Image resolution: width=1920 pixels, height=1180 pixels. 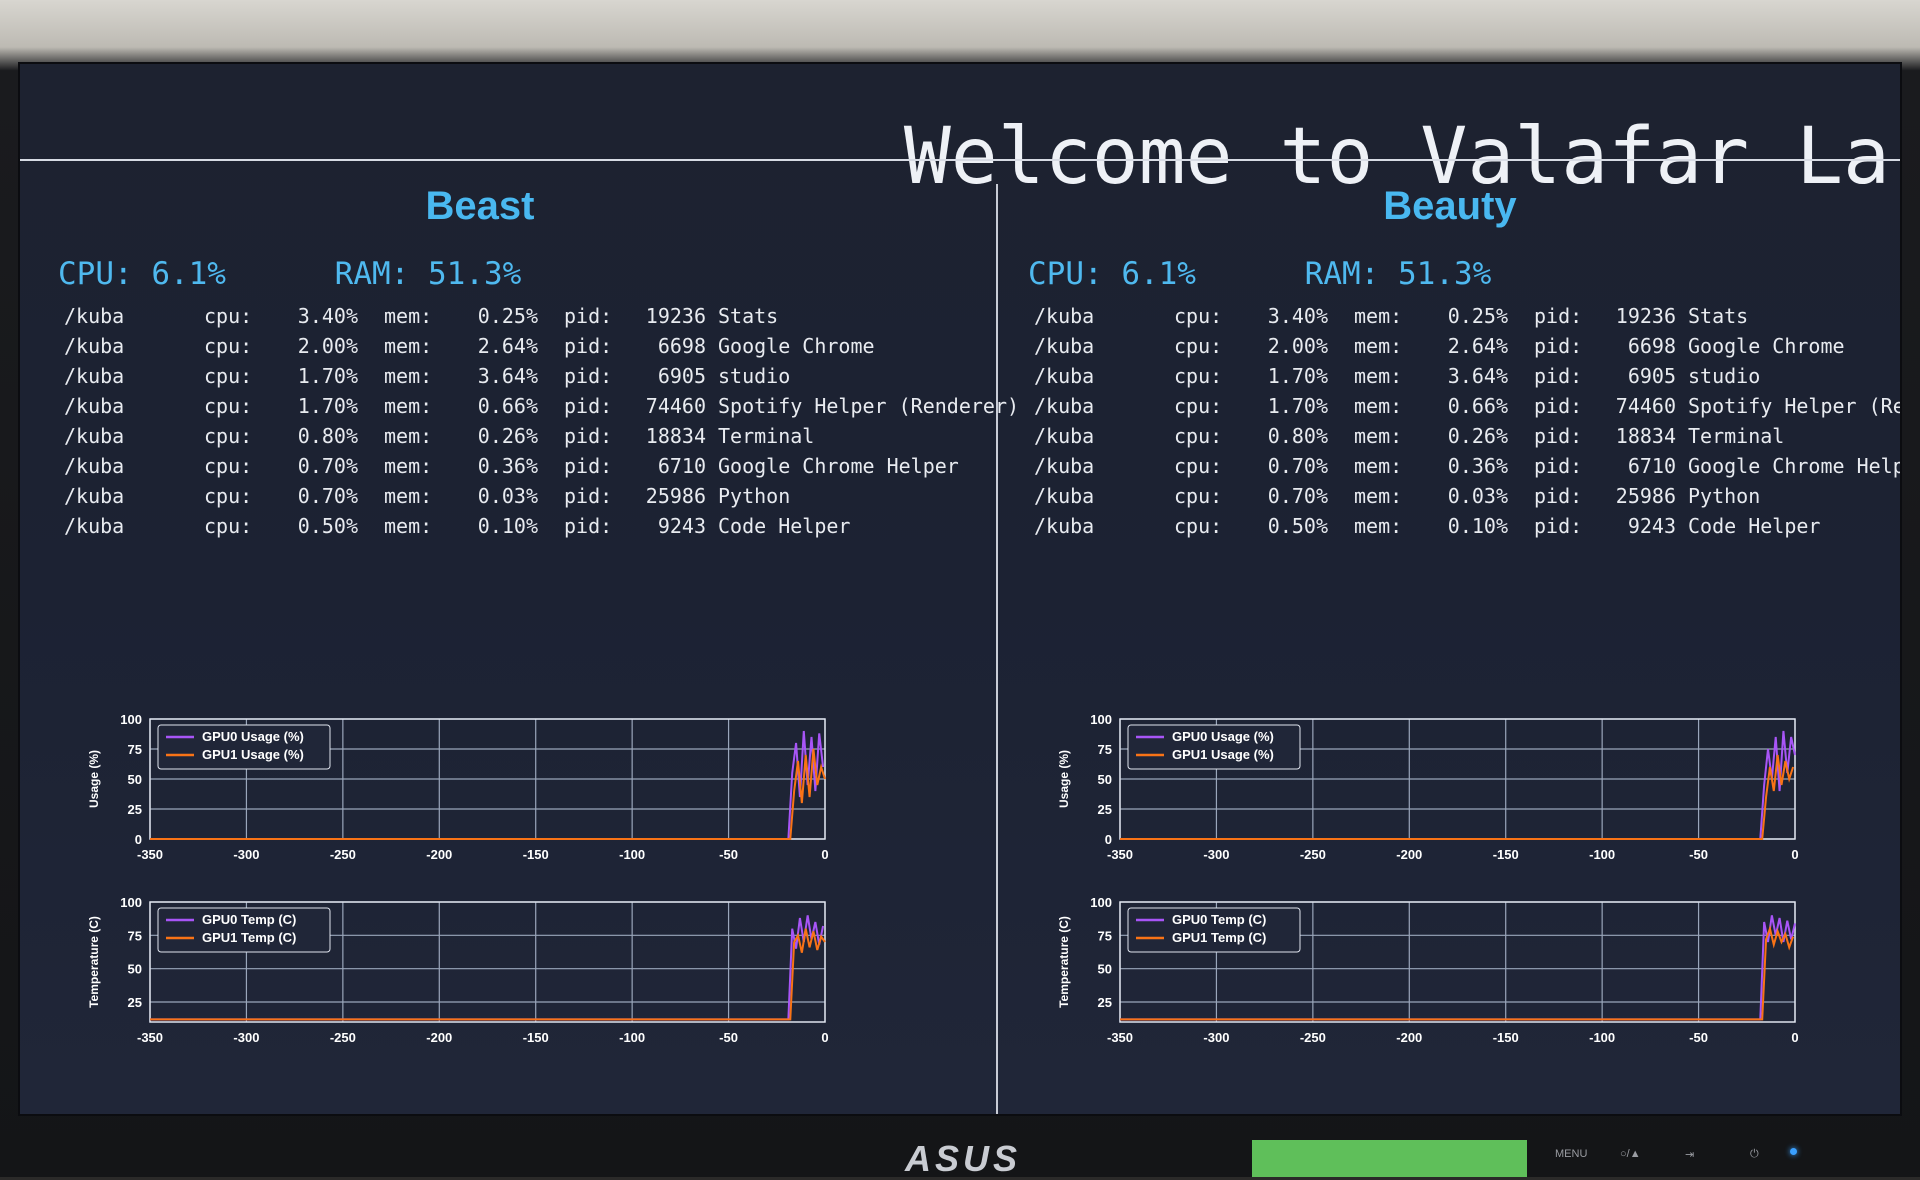 What do you see at coordinates (1689, 1154) in the screenshot?
I see `input-icon: ⇥` at bounding box center [1689, 1154].